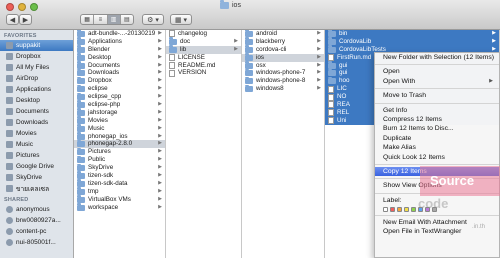  Describe the element at coordinates (437, 157) in the screenshot. I see `menu-item-quick-look-12-items: Quick Look 12 Items` at that location.